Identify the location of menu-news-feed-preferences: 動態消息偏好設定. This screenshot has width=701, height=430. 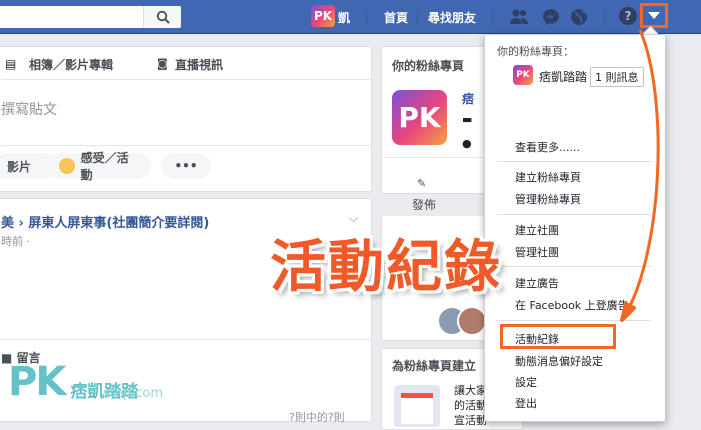
(559, 361).